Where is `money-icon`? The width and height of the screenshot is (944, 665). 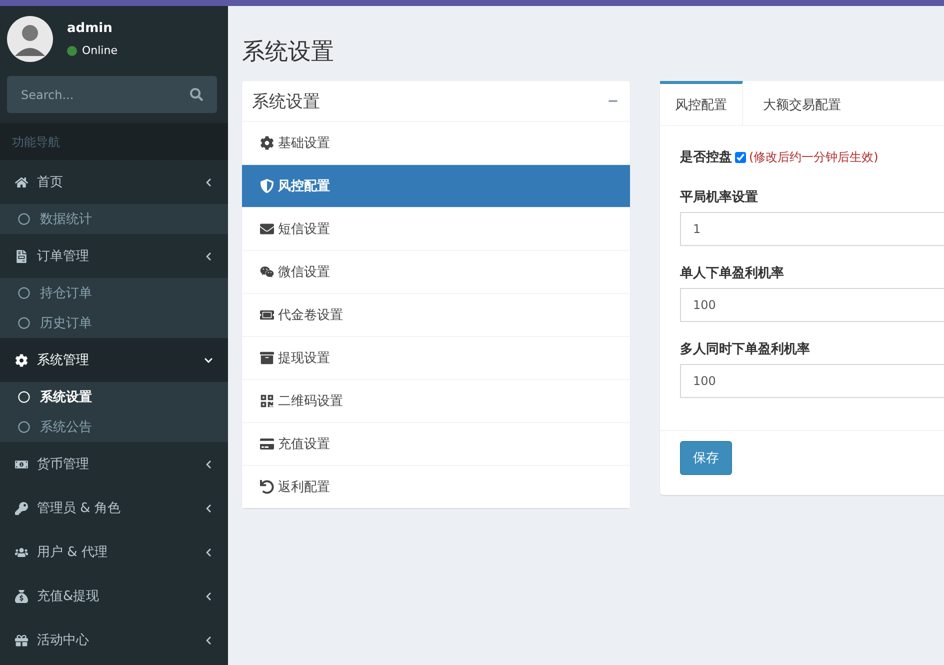 money-icon is located at coordinates (21, 464).